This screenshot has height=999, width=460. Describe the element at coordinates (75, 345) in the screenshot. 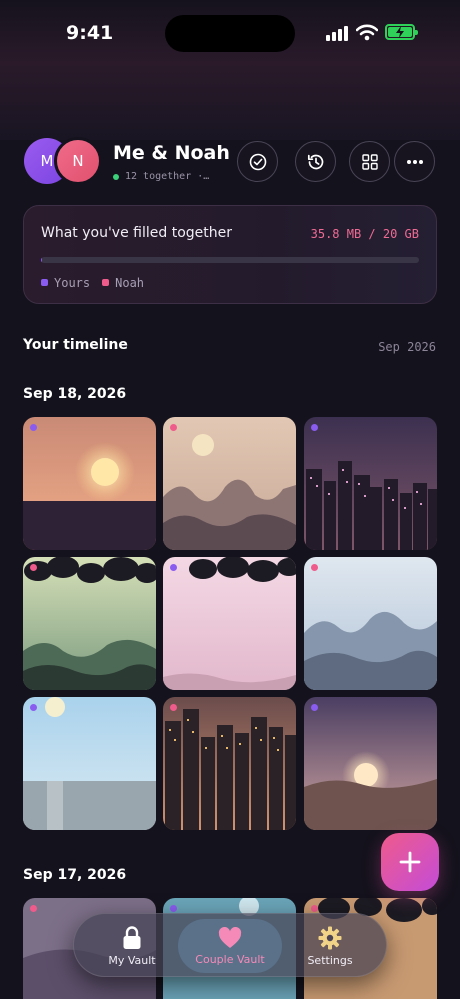

I see `timeline-title: Your timeline` at that location.